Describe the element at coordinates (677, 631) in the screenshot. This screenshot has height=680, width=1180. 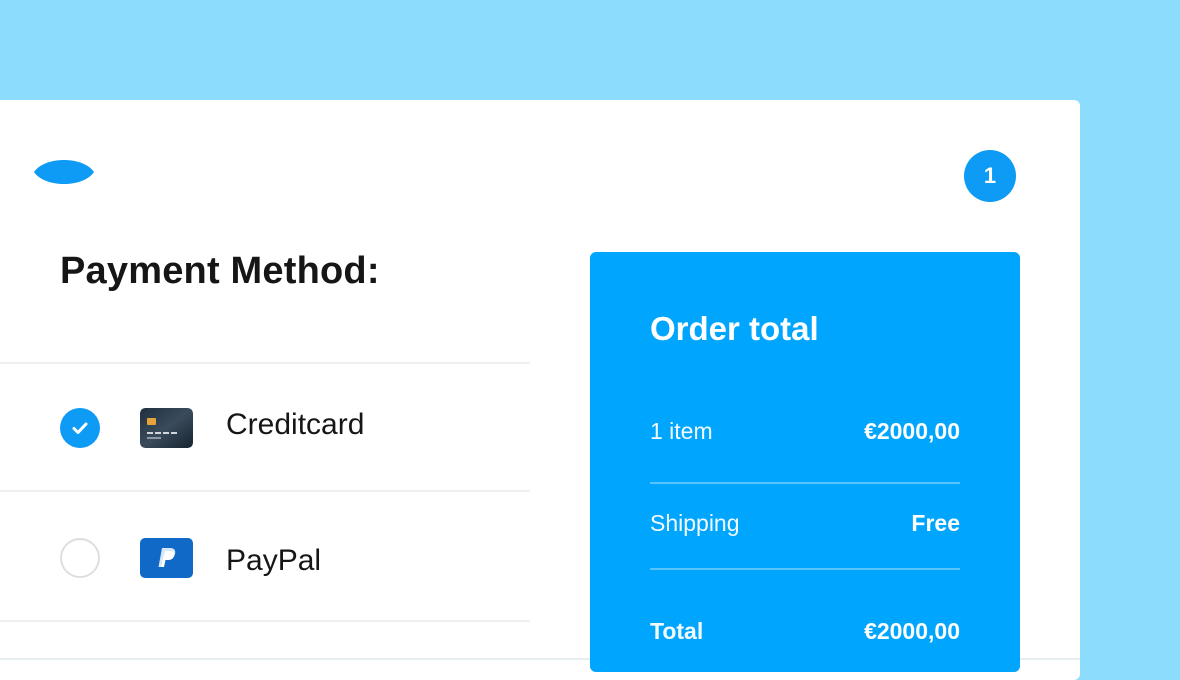
I see `total-label: Total` at that location.